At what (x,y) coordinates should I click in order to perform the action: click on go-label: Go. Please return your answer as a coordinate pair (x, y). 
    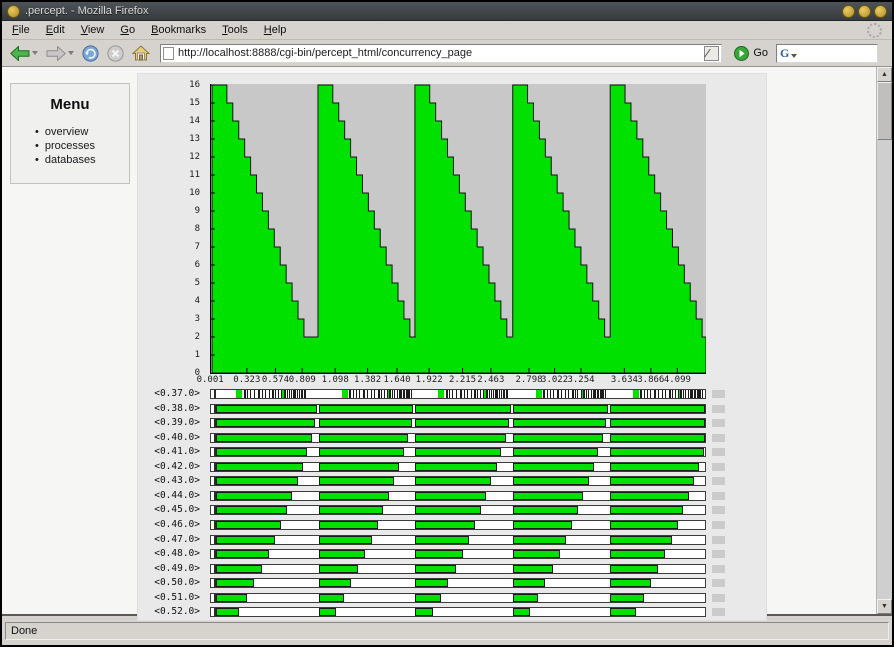
    Looking at the image, I should click on (760, 53).